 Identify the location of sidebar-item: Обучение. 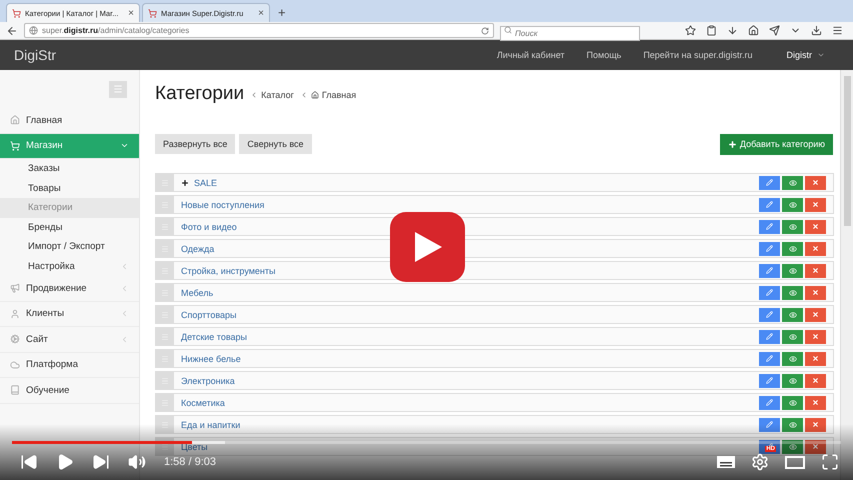
(69, 391).